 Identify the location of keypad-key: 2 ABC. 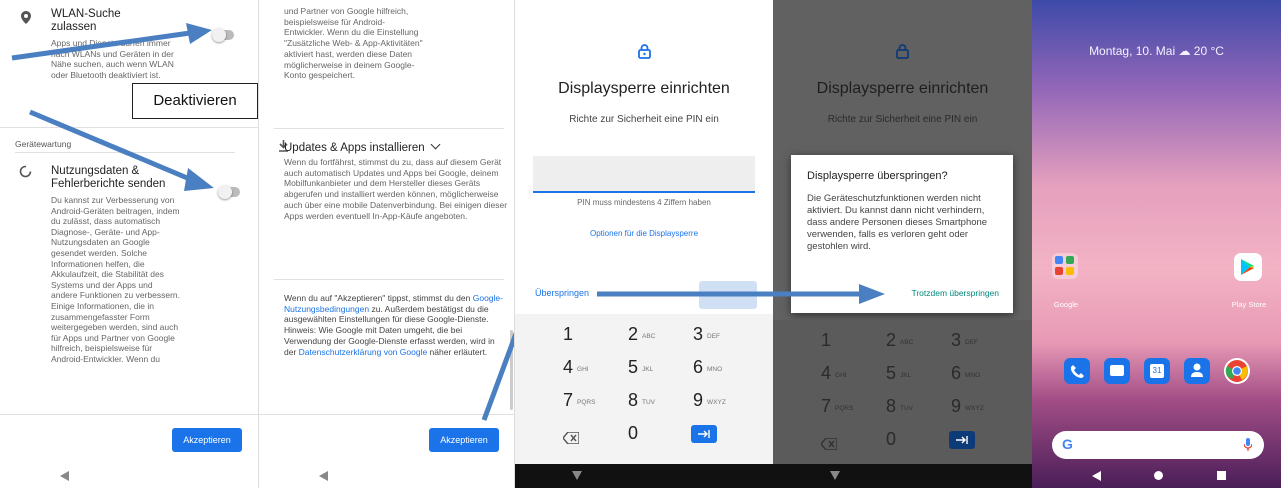
(899, 340).